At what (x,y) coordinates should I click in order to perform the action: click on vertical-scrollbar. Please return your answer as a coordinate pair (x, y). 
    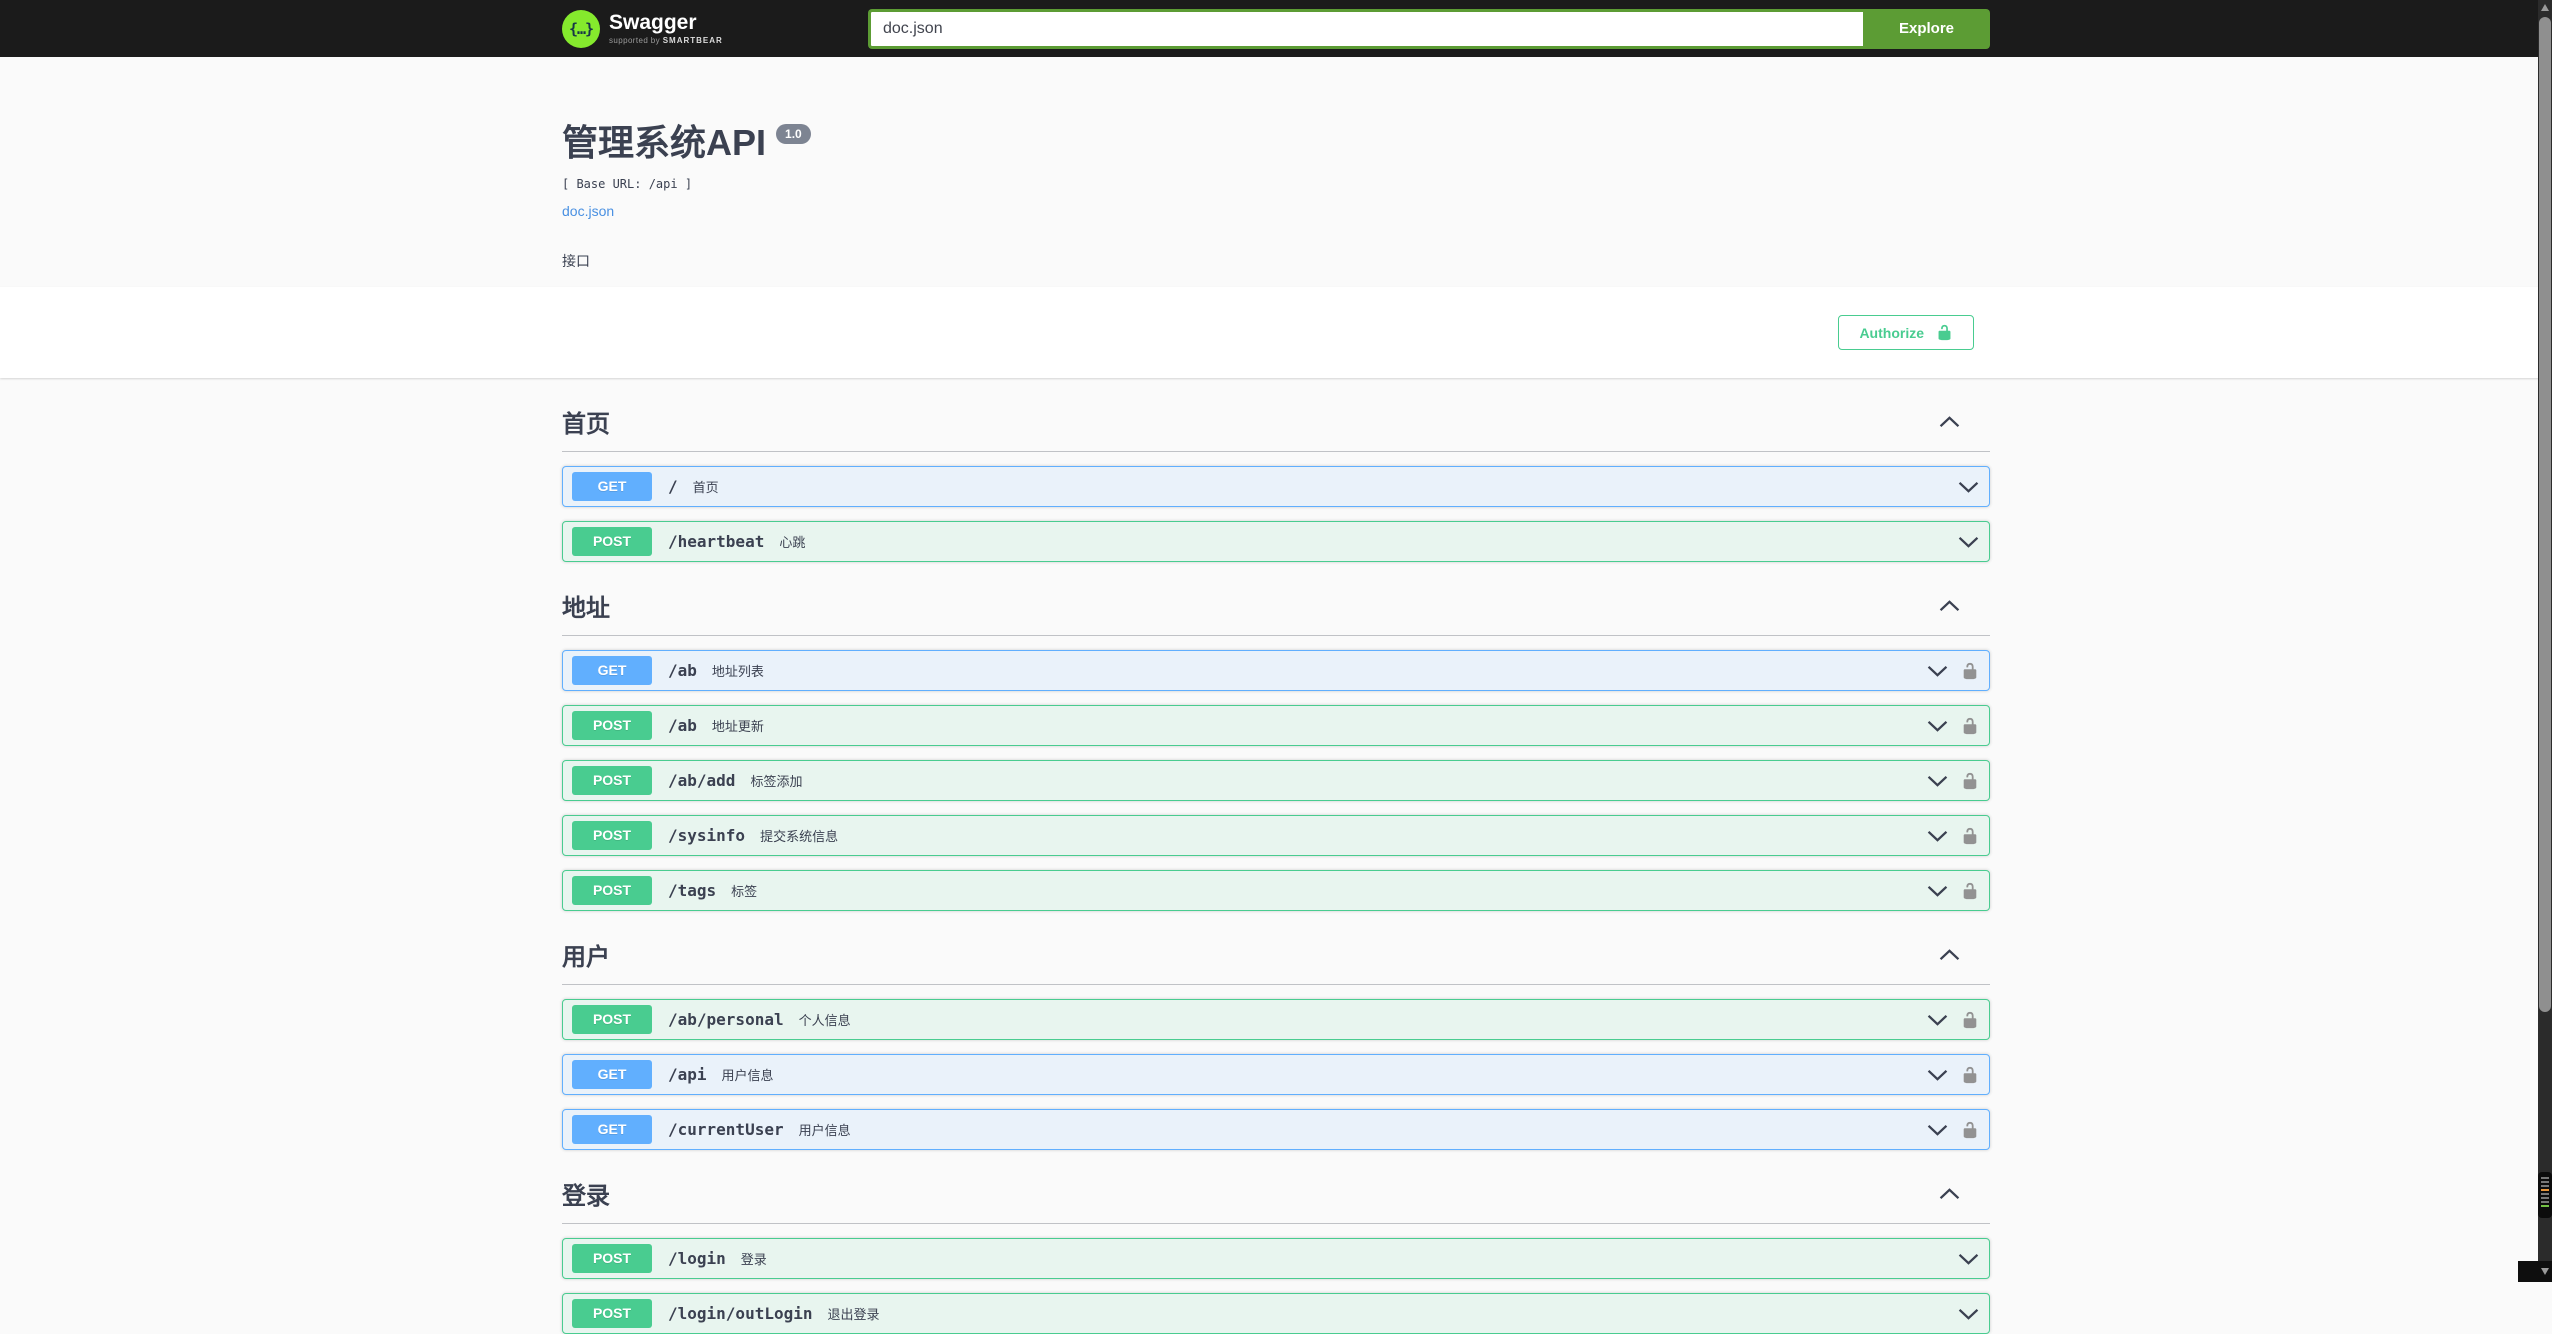
    Looking at the image, I should click on (2545, 641).